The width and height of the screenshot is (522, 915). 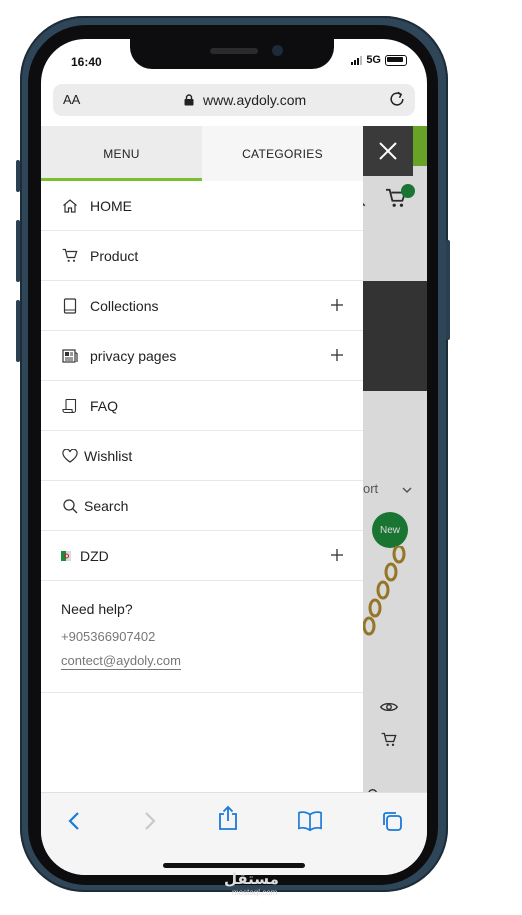 I want to click on dim-overlay, so click(x=395, y=459).